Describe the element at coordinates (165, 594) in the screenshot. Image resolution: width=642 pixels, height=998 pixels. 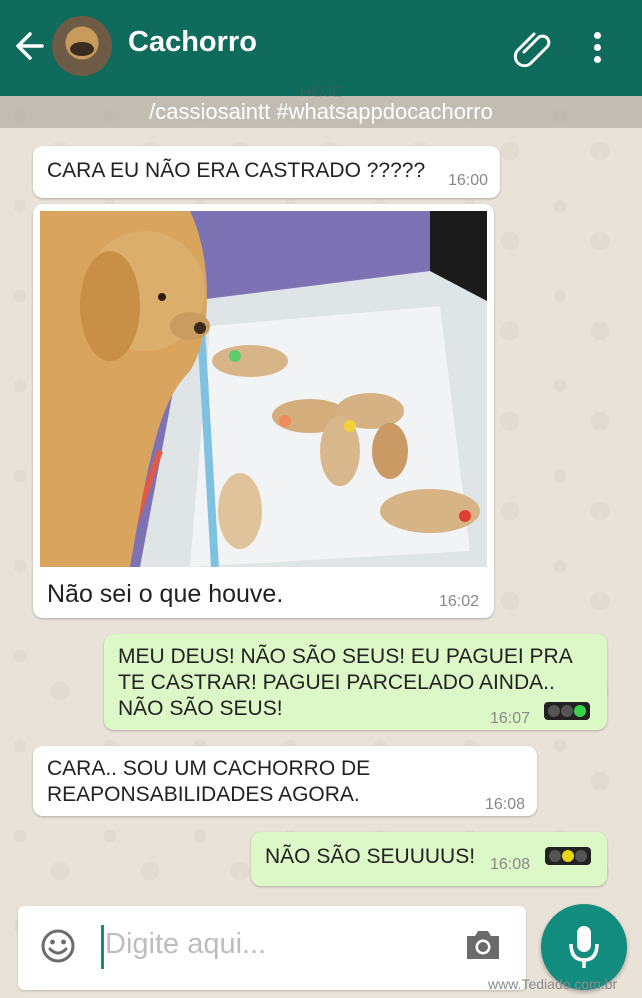
I see `message-text: Não sei o que houve.` at that location.